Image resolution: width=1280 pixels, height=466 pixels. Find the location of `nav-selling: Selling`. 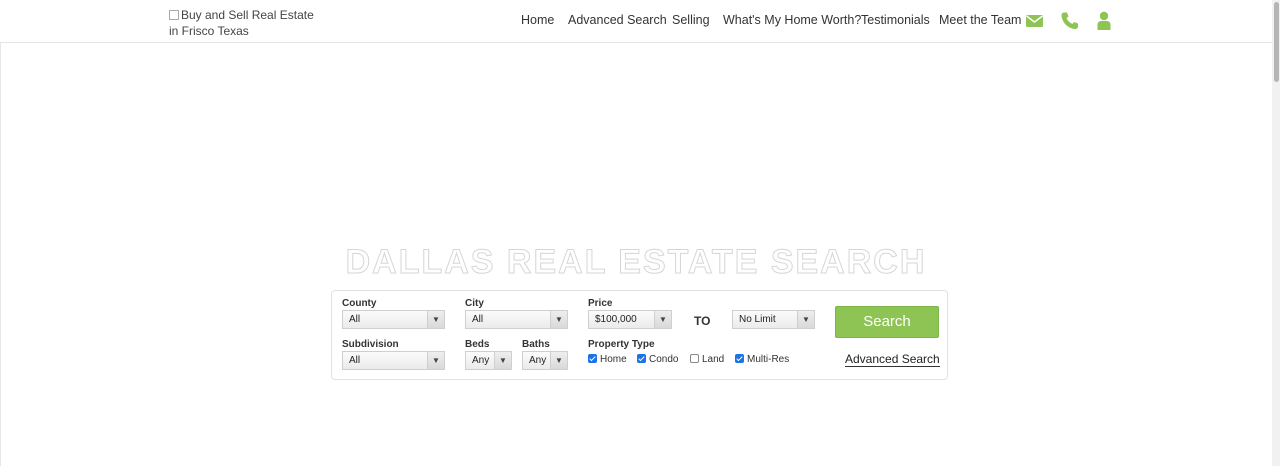

nav-selling: Selling is located at coordinates (691, 20).